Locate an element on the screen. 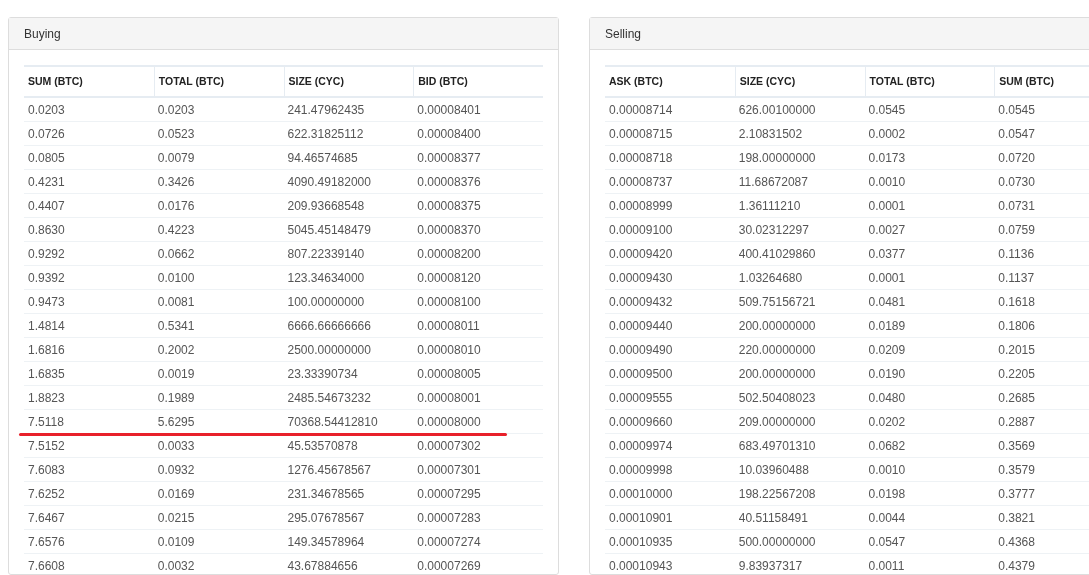 This screenshot has height=575, width=1089. table-cell-text: 198.00000000 is located at coordinates (777, 158).